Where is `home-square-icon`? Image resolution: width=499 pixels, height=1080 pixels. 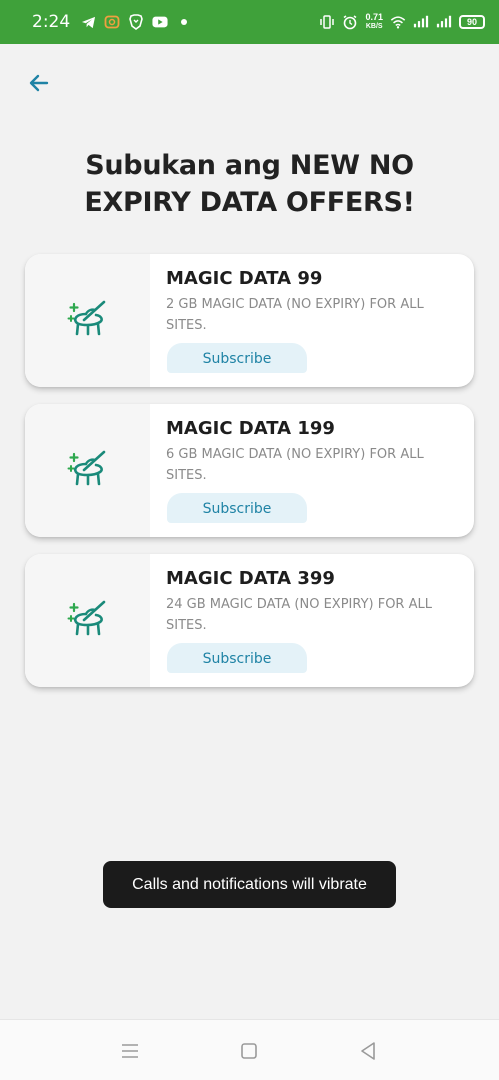
home-square-icon is located at coordinates (249, 1051).